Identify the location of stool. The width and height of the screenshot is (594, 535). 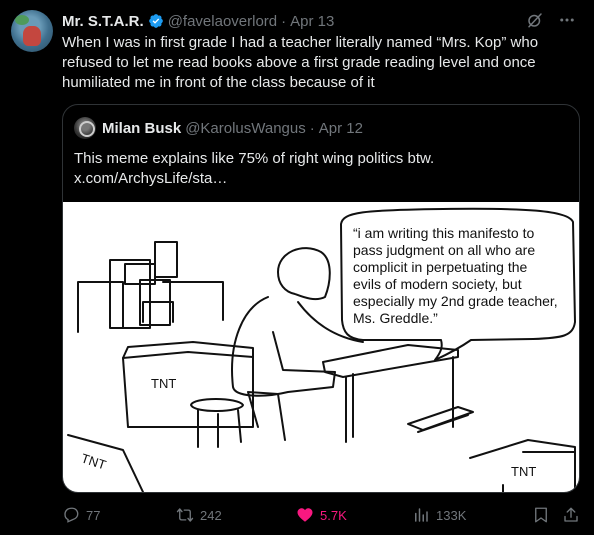
(217, 405).